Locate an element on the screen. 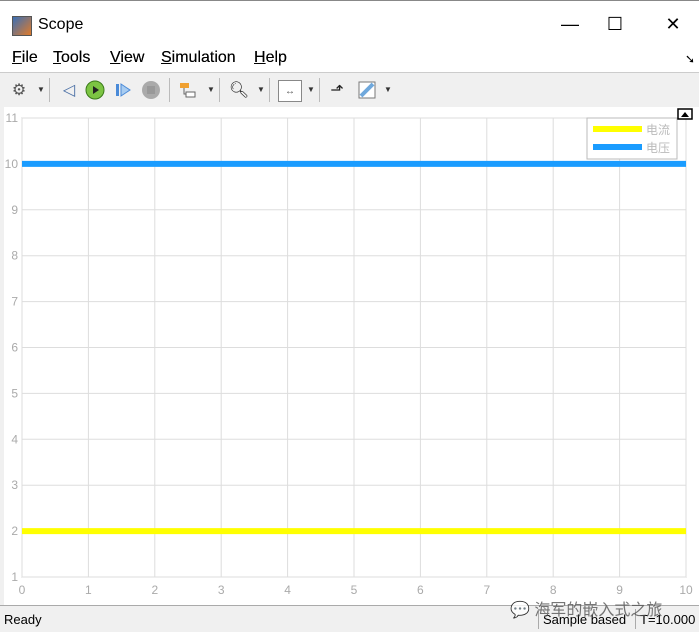  label-rest: imulation is located at coordinates (203, 57).